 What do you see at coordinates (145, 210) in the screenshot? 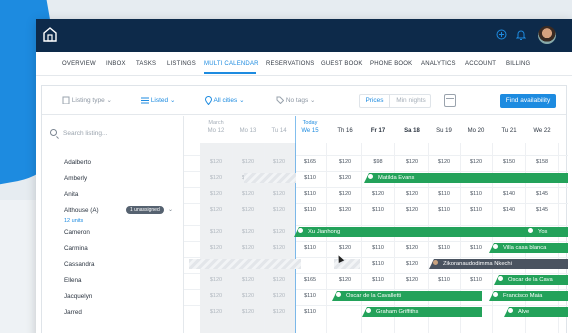
I see `unassigned-badge: 1 unassigned` at bounding box center [145, 210].